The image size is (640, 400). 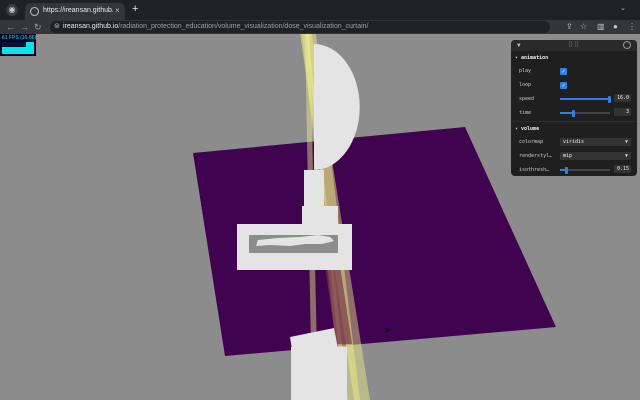 What do you see at coordinates (57, 27) in the screenshot?
I see `site-info-icon: ⊜` at bounding box center [57, 27].